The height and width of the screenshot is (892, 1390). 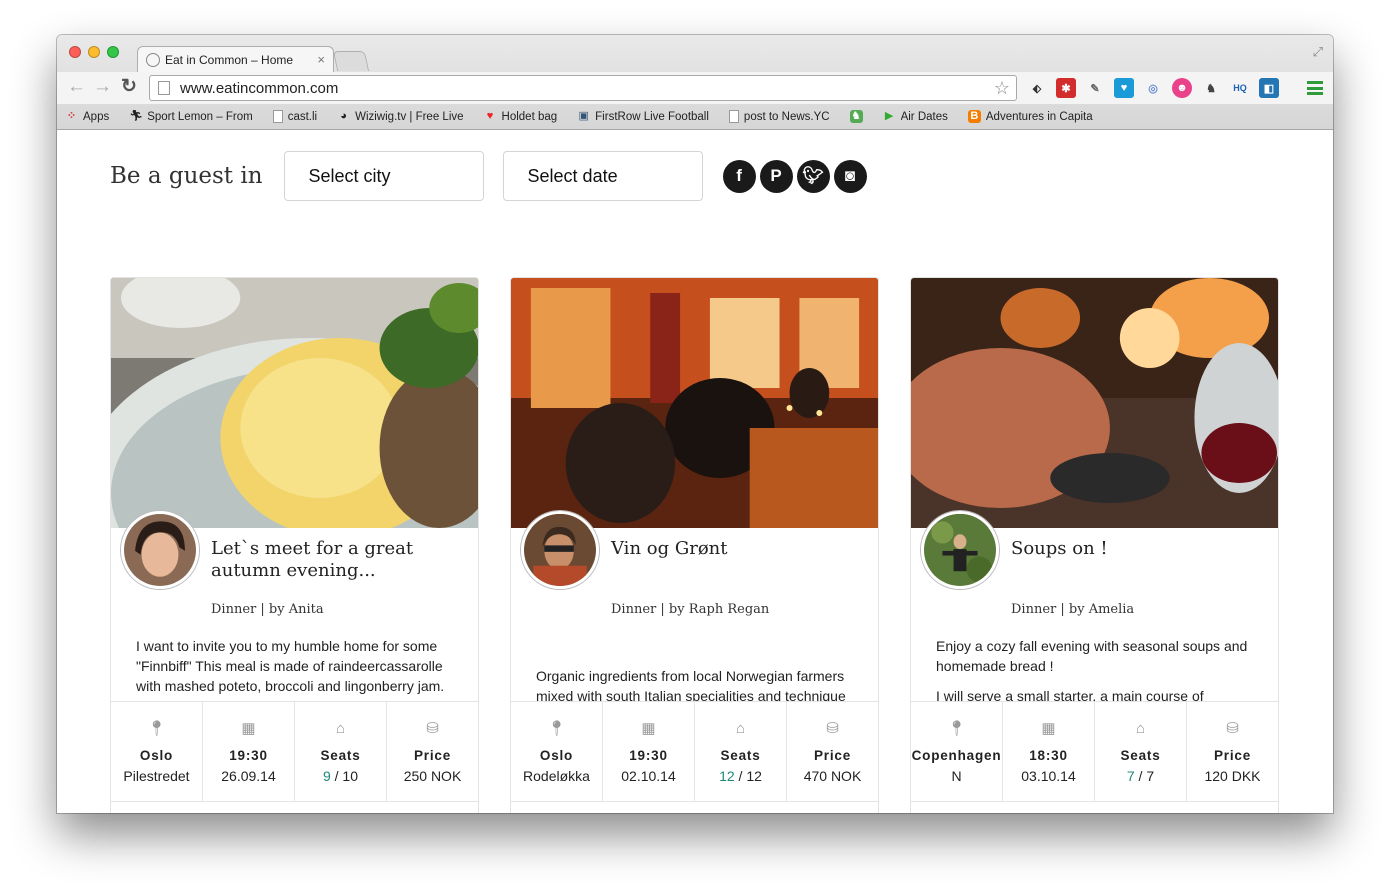 I want to click on instagram-icon: ◙, so click(x=850, y=176).